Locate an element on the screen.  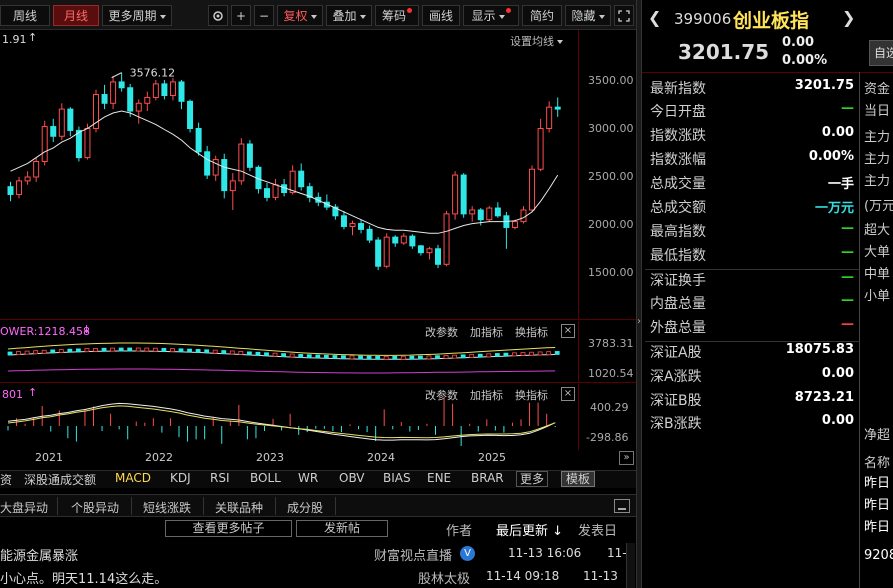
chips-button: 筹码 is located at coordinates (397, 15).